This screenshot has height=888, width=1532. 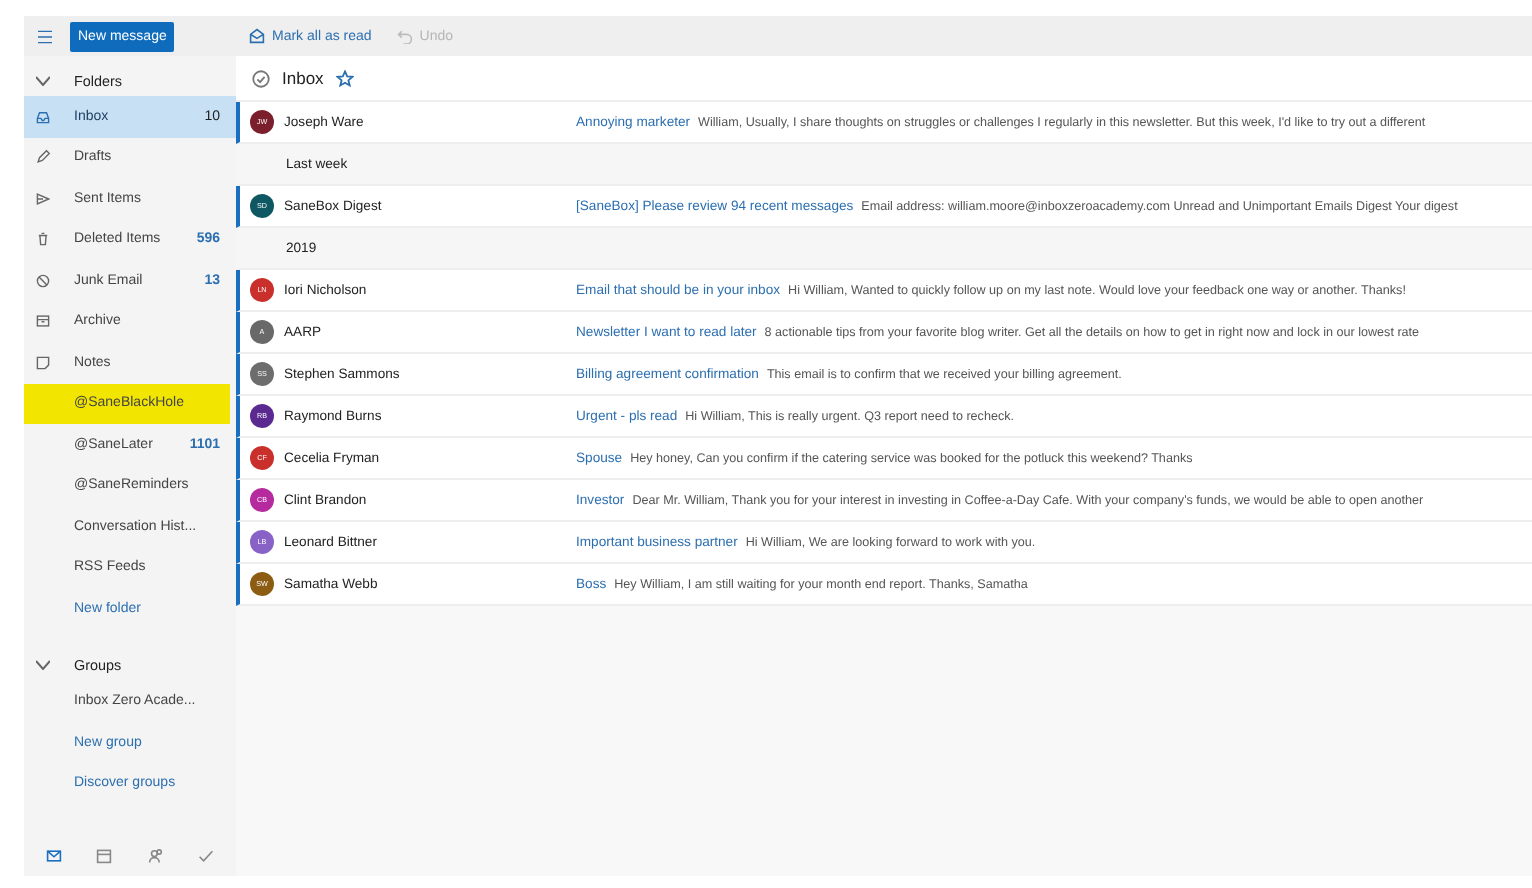 I want to click on undo-icon, so click(x=404, y=36).